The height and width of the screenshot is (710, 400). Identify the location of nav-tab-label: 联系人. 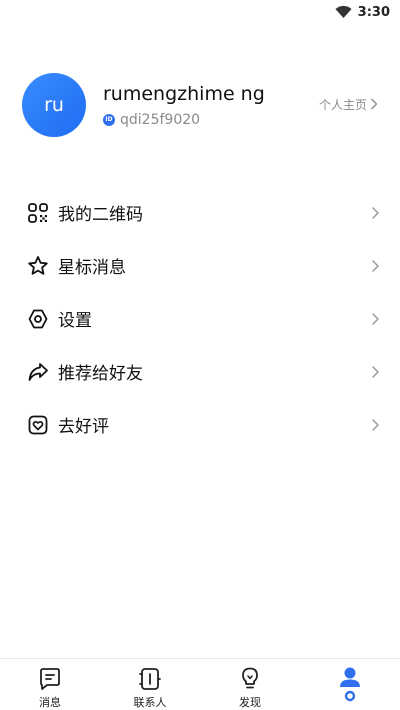
(150, 702).